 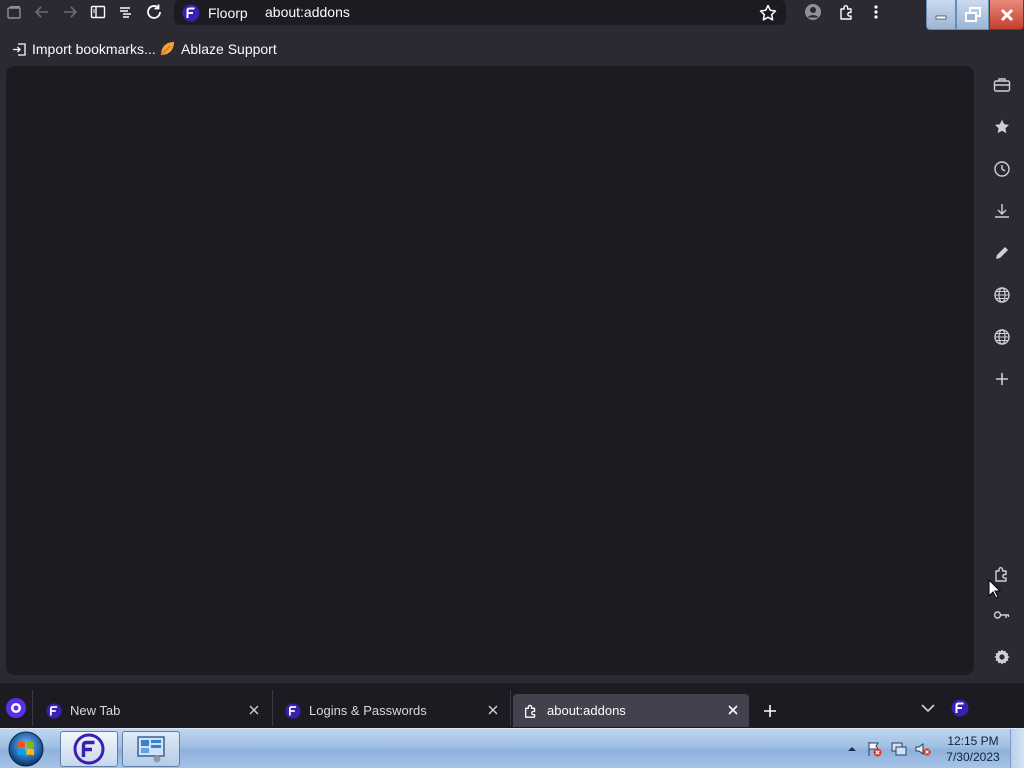 I want to click on app-menu-button, so click(x=876, y=12).